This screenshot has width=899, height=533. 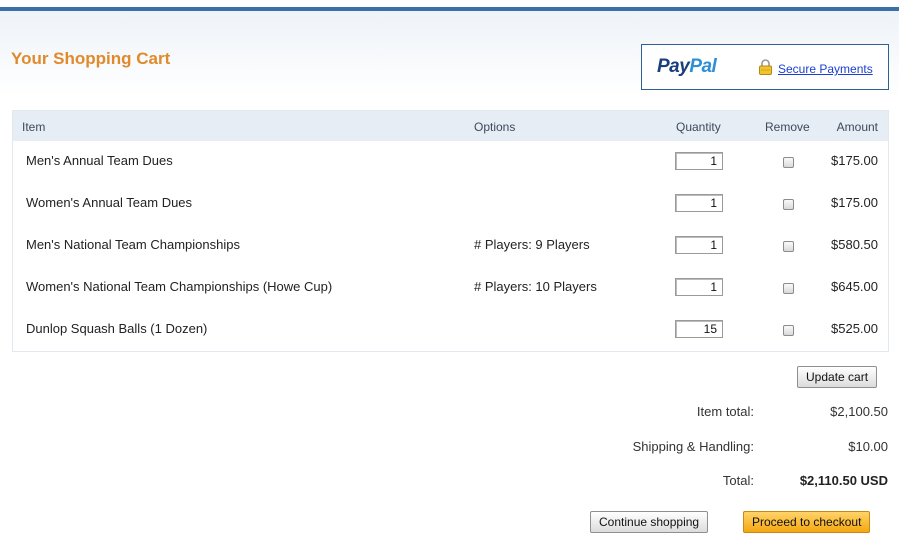 I want to click on paypal-logo: PayPal, so click(x=687, y=67).